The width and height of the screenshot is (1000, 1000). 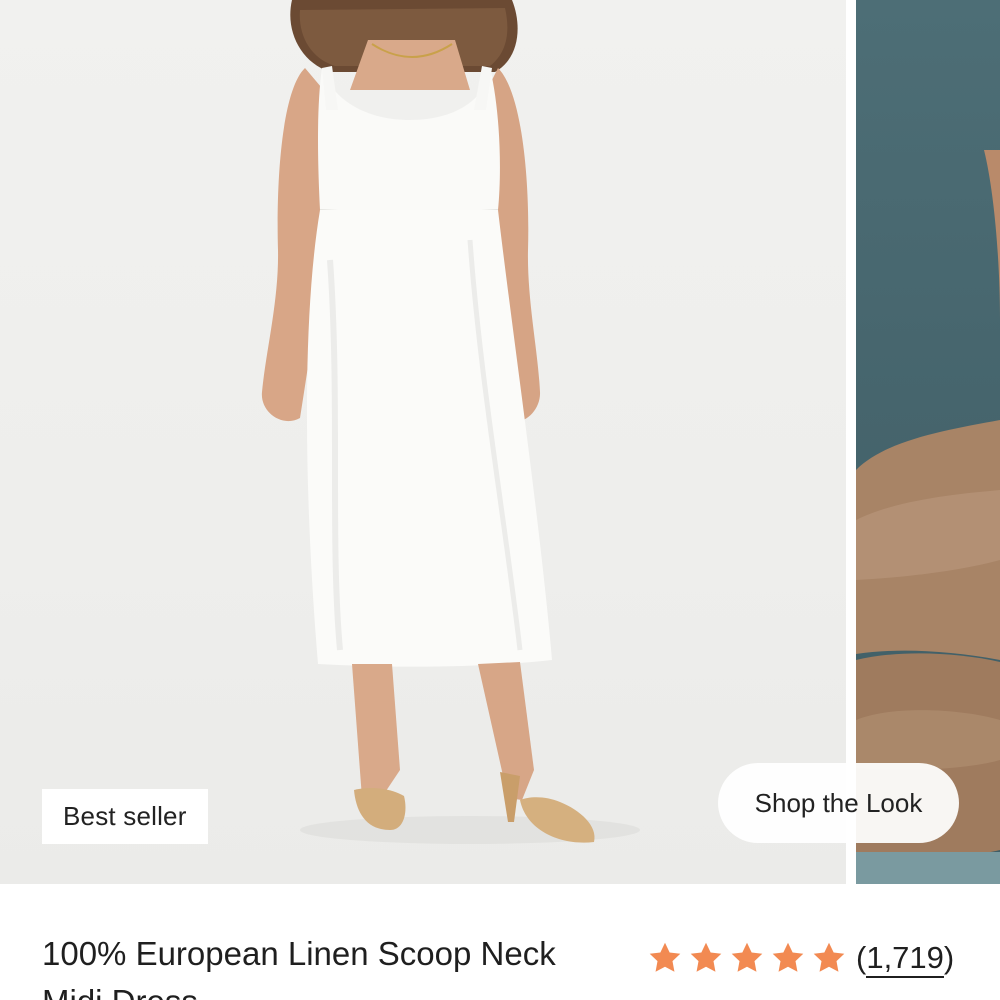 What do you see at coordinates (928, 517) in the screenshot?
I see `next-image-illustration` at bounding box center [928, 517].